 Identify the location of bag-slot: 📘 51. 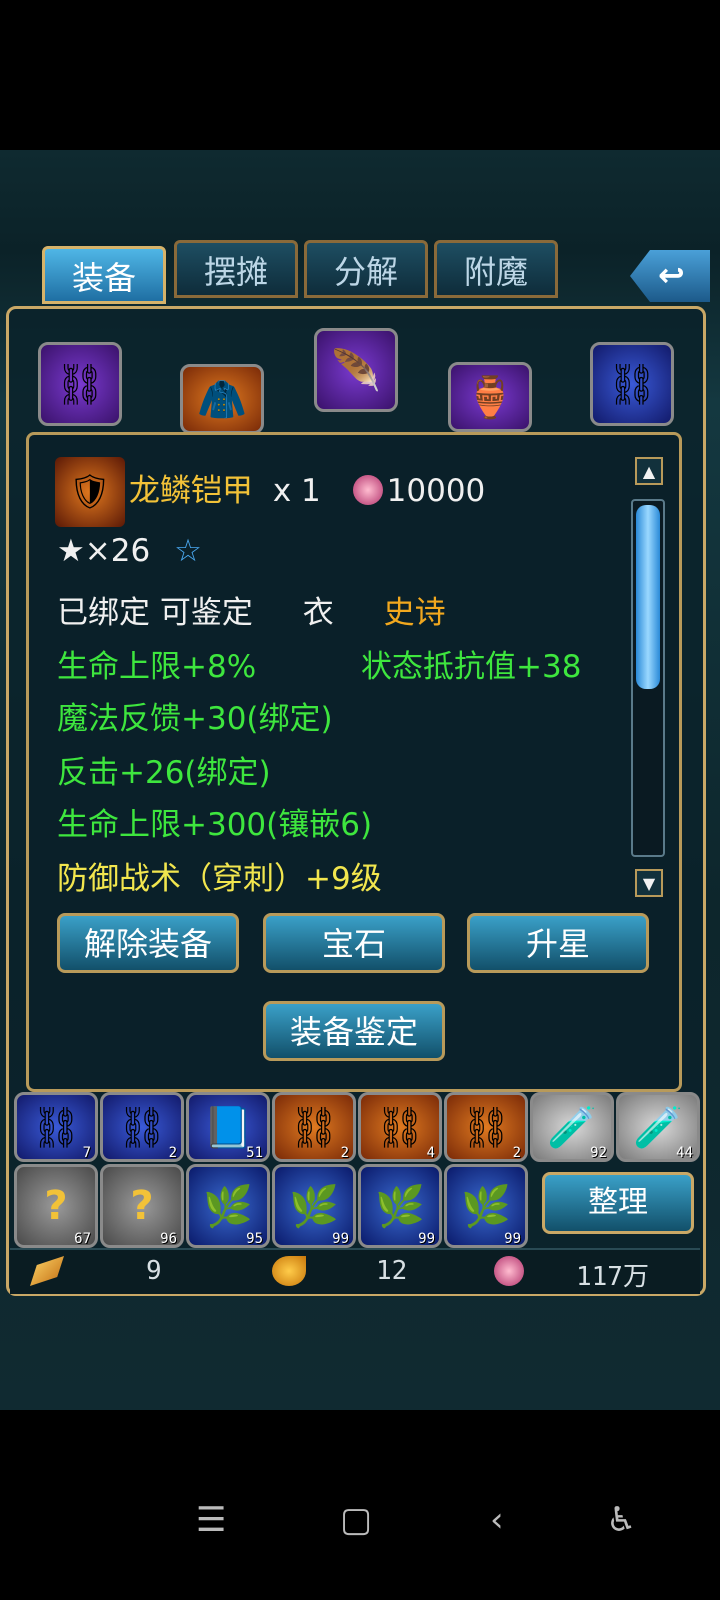
(228, 1127).